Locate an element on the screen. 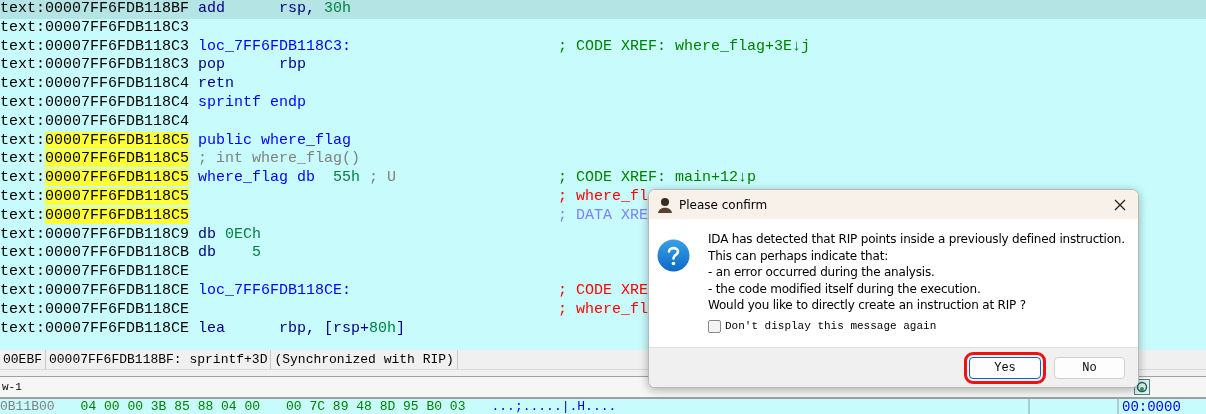 The width and height of the screenshot is (1206, 414). hex-address: 0B11B00 is located at coordinates (27, 407).